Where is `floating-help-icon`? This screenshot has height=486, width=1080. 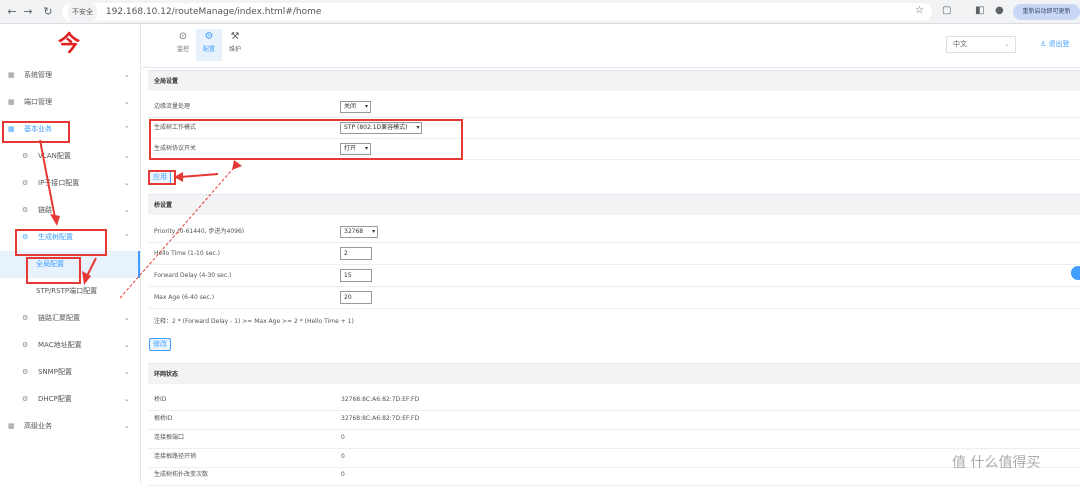
floating-help-icon is located at coordinates (1075, 273).